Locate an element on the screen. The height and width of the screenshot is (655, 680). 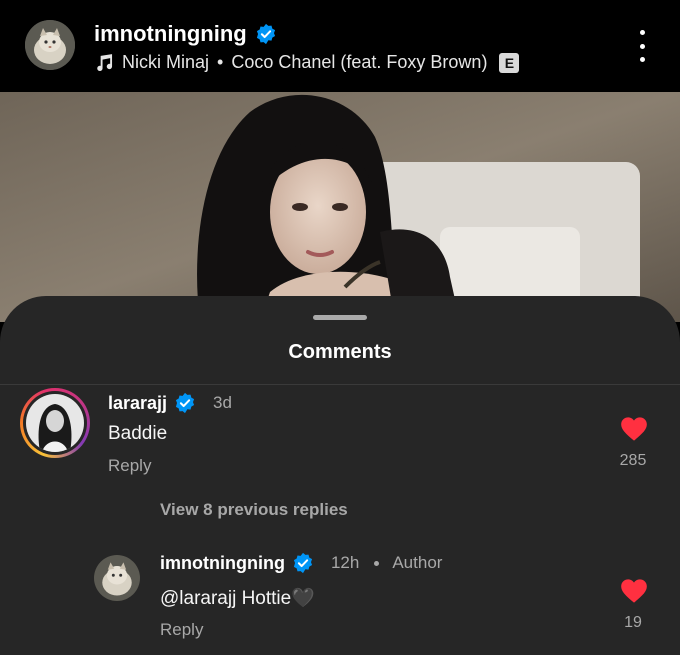
more-vertical-icon is located at coordinates (642, 46).